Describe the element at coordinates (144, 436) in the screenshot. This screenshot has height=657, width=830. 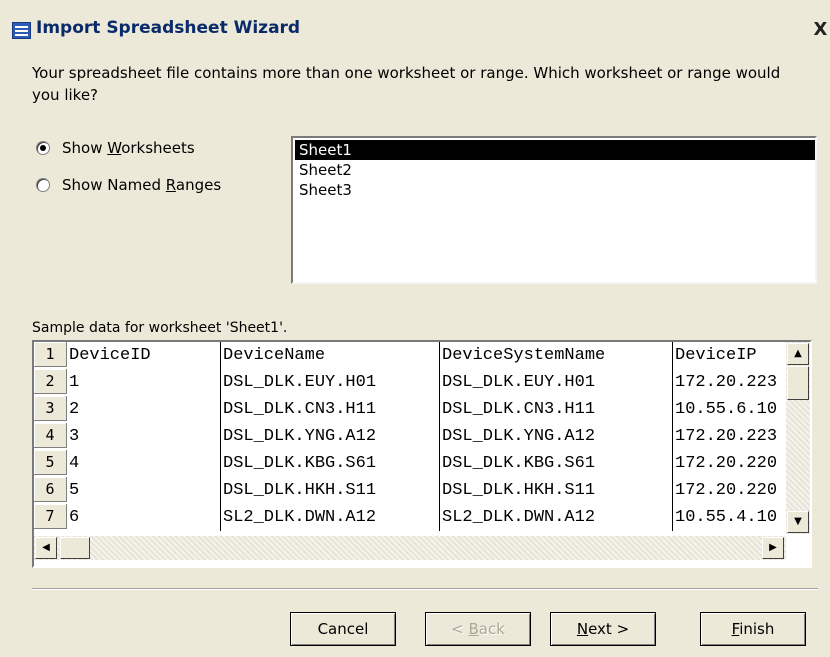
I see `table-cell: 3` at that location.